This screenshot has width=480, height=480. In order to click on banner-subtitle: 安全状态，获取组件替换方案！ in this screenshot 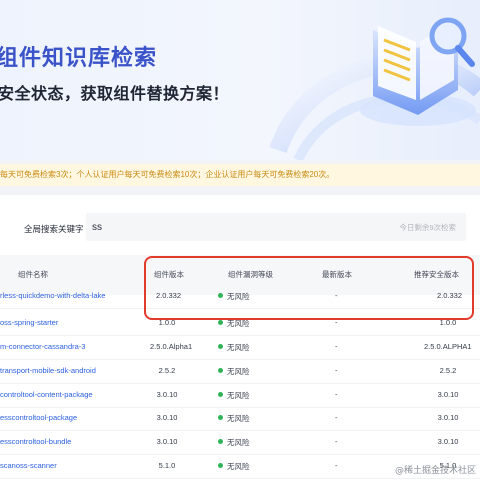, I will do `click(115, 93)`.